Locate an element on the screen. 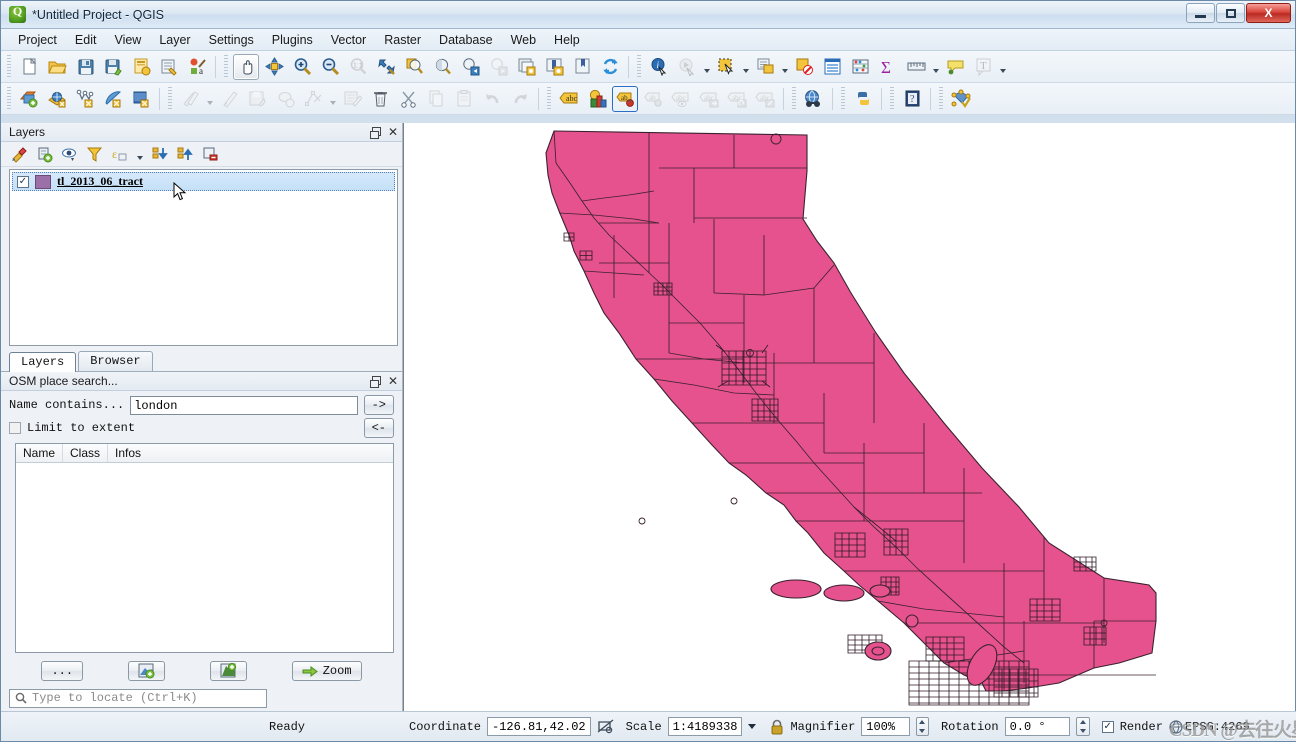 The height and width of the screenshot is (742, 1296). save-layer-edits-icon is located at coordinates (257, 99).